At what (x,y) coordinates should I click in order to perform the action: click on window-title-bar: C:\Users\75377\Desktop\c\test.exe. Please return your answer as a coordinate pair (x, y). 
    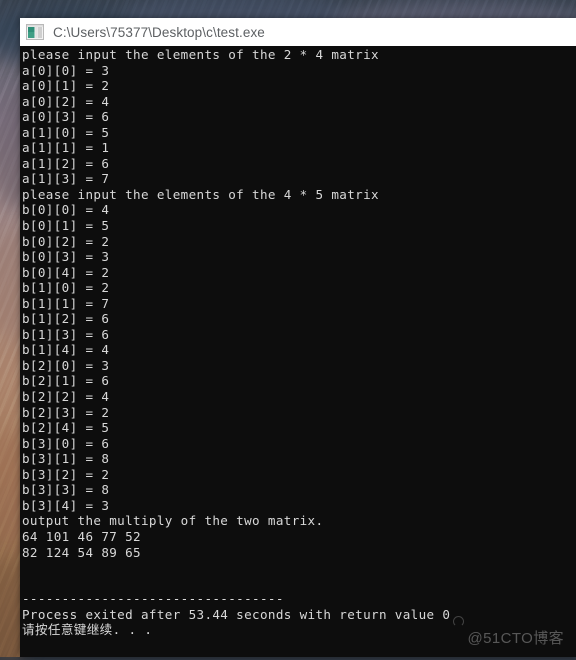
    Looking at the image, I should click on (298, 32).